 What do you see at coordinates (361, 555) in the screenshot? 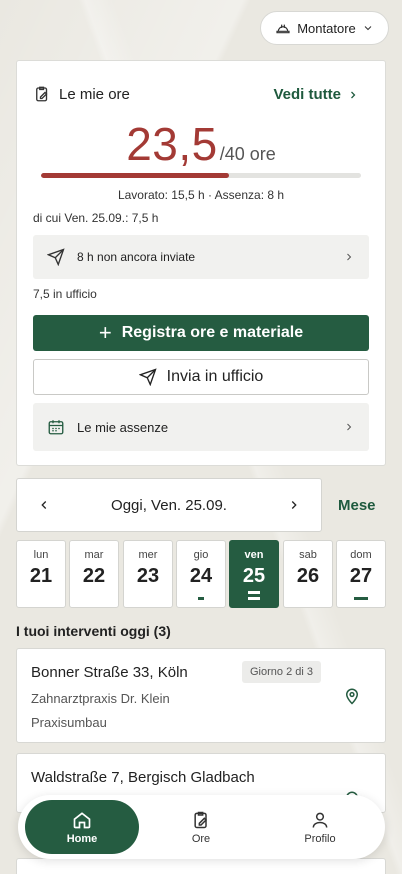
I see `day-name: dom` at bounding box center [361, 555].